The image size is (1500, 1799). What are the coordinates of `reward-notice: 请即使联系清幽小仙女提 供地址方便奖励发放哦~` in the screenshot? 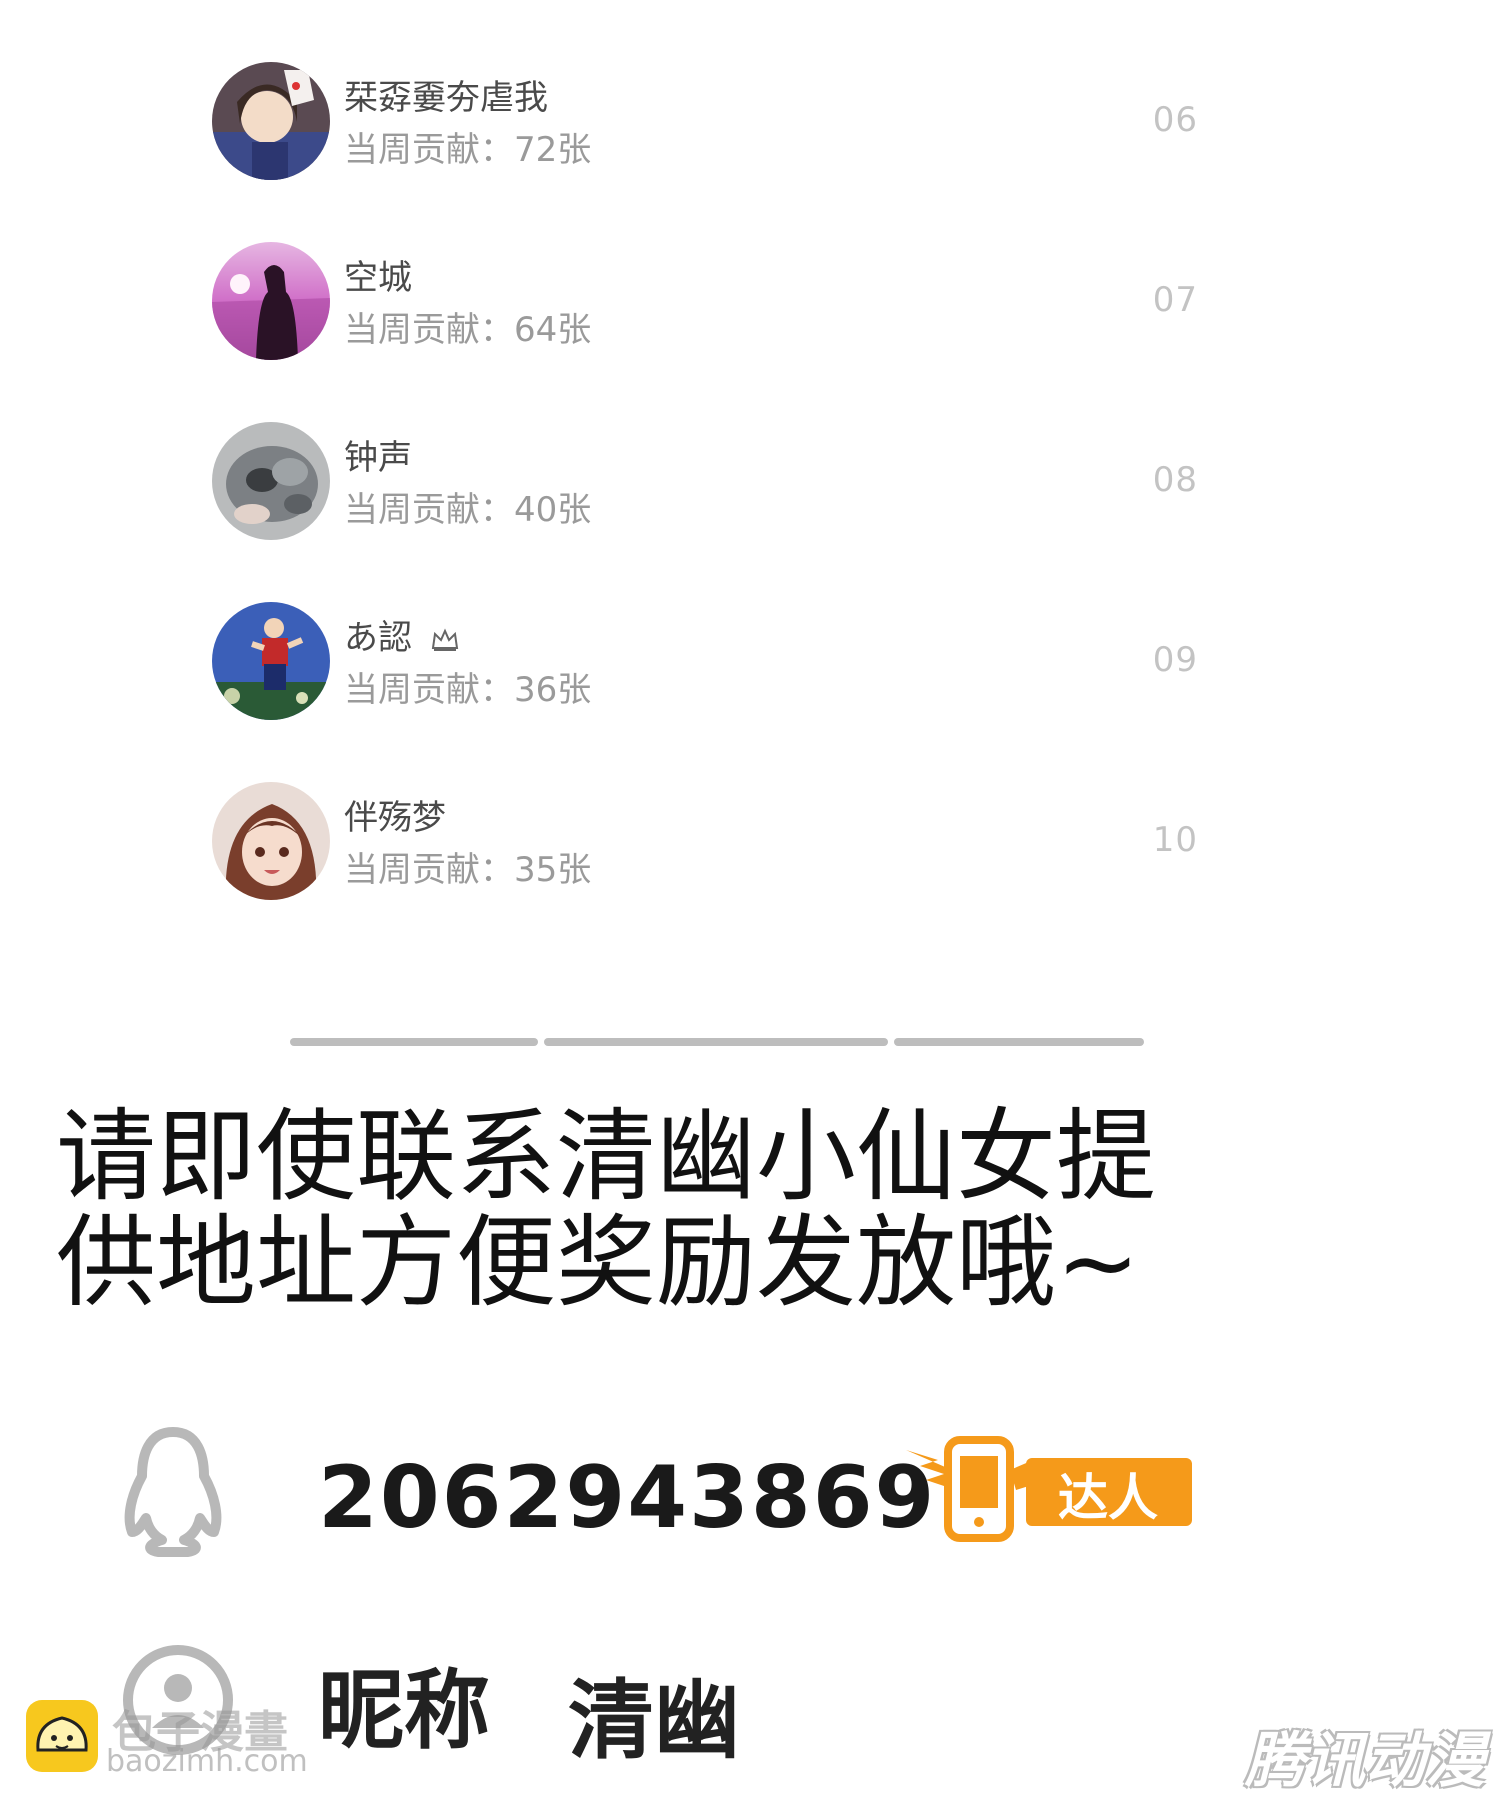 It's located at (656, 1210).